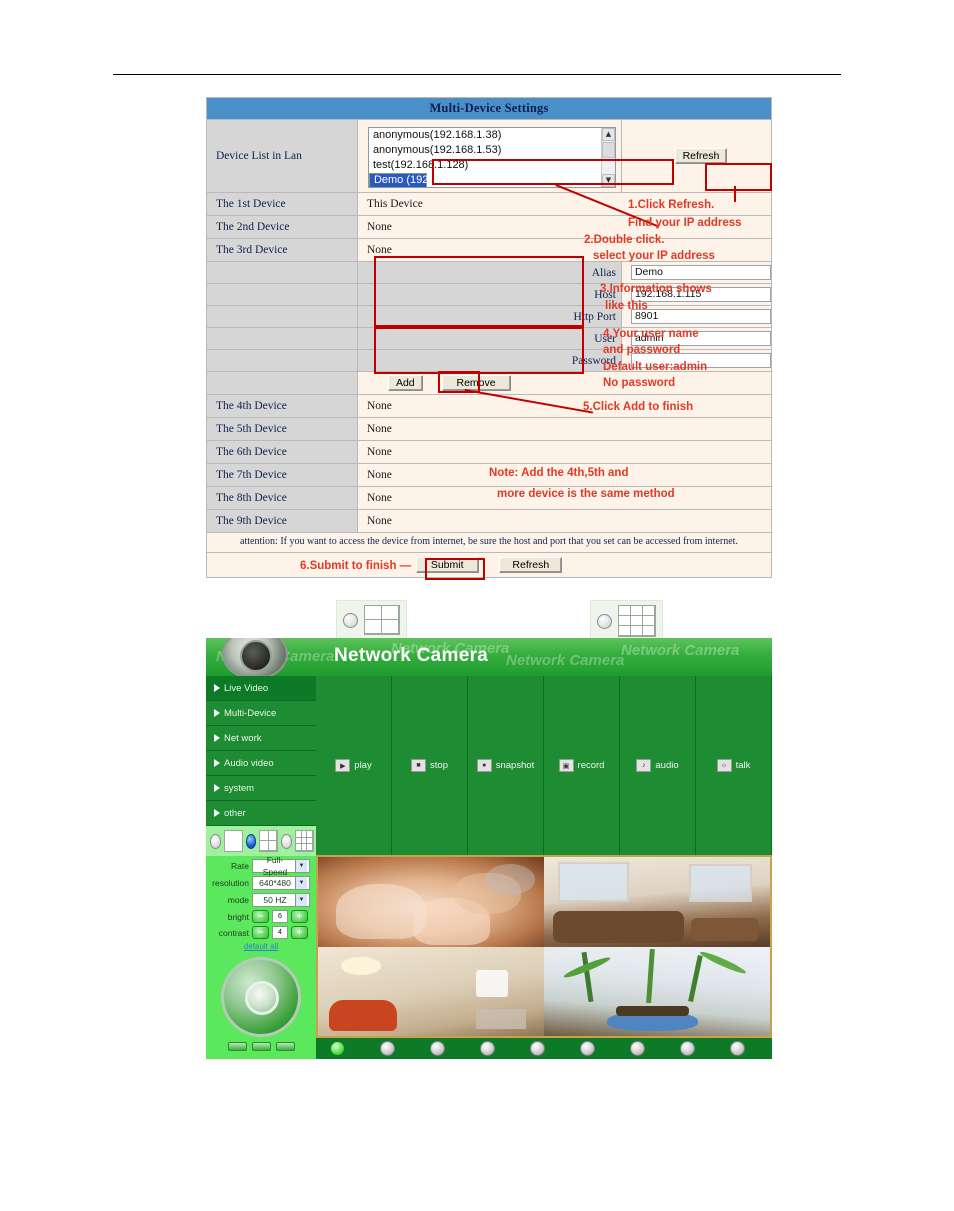 The image size is (954, 1211). What do you see at coordinates (608, 180) in the screenshot?
I see `scroll-down-icon: ▼` at bounding box center [608, 180].